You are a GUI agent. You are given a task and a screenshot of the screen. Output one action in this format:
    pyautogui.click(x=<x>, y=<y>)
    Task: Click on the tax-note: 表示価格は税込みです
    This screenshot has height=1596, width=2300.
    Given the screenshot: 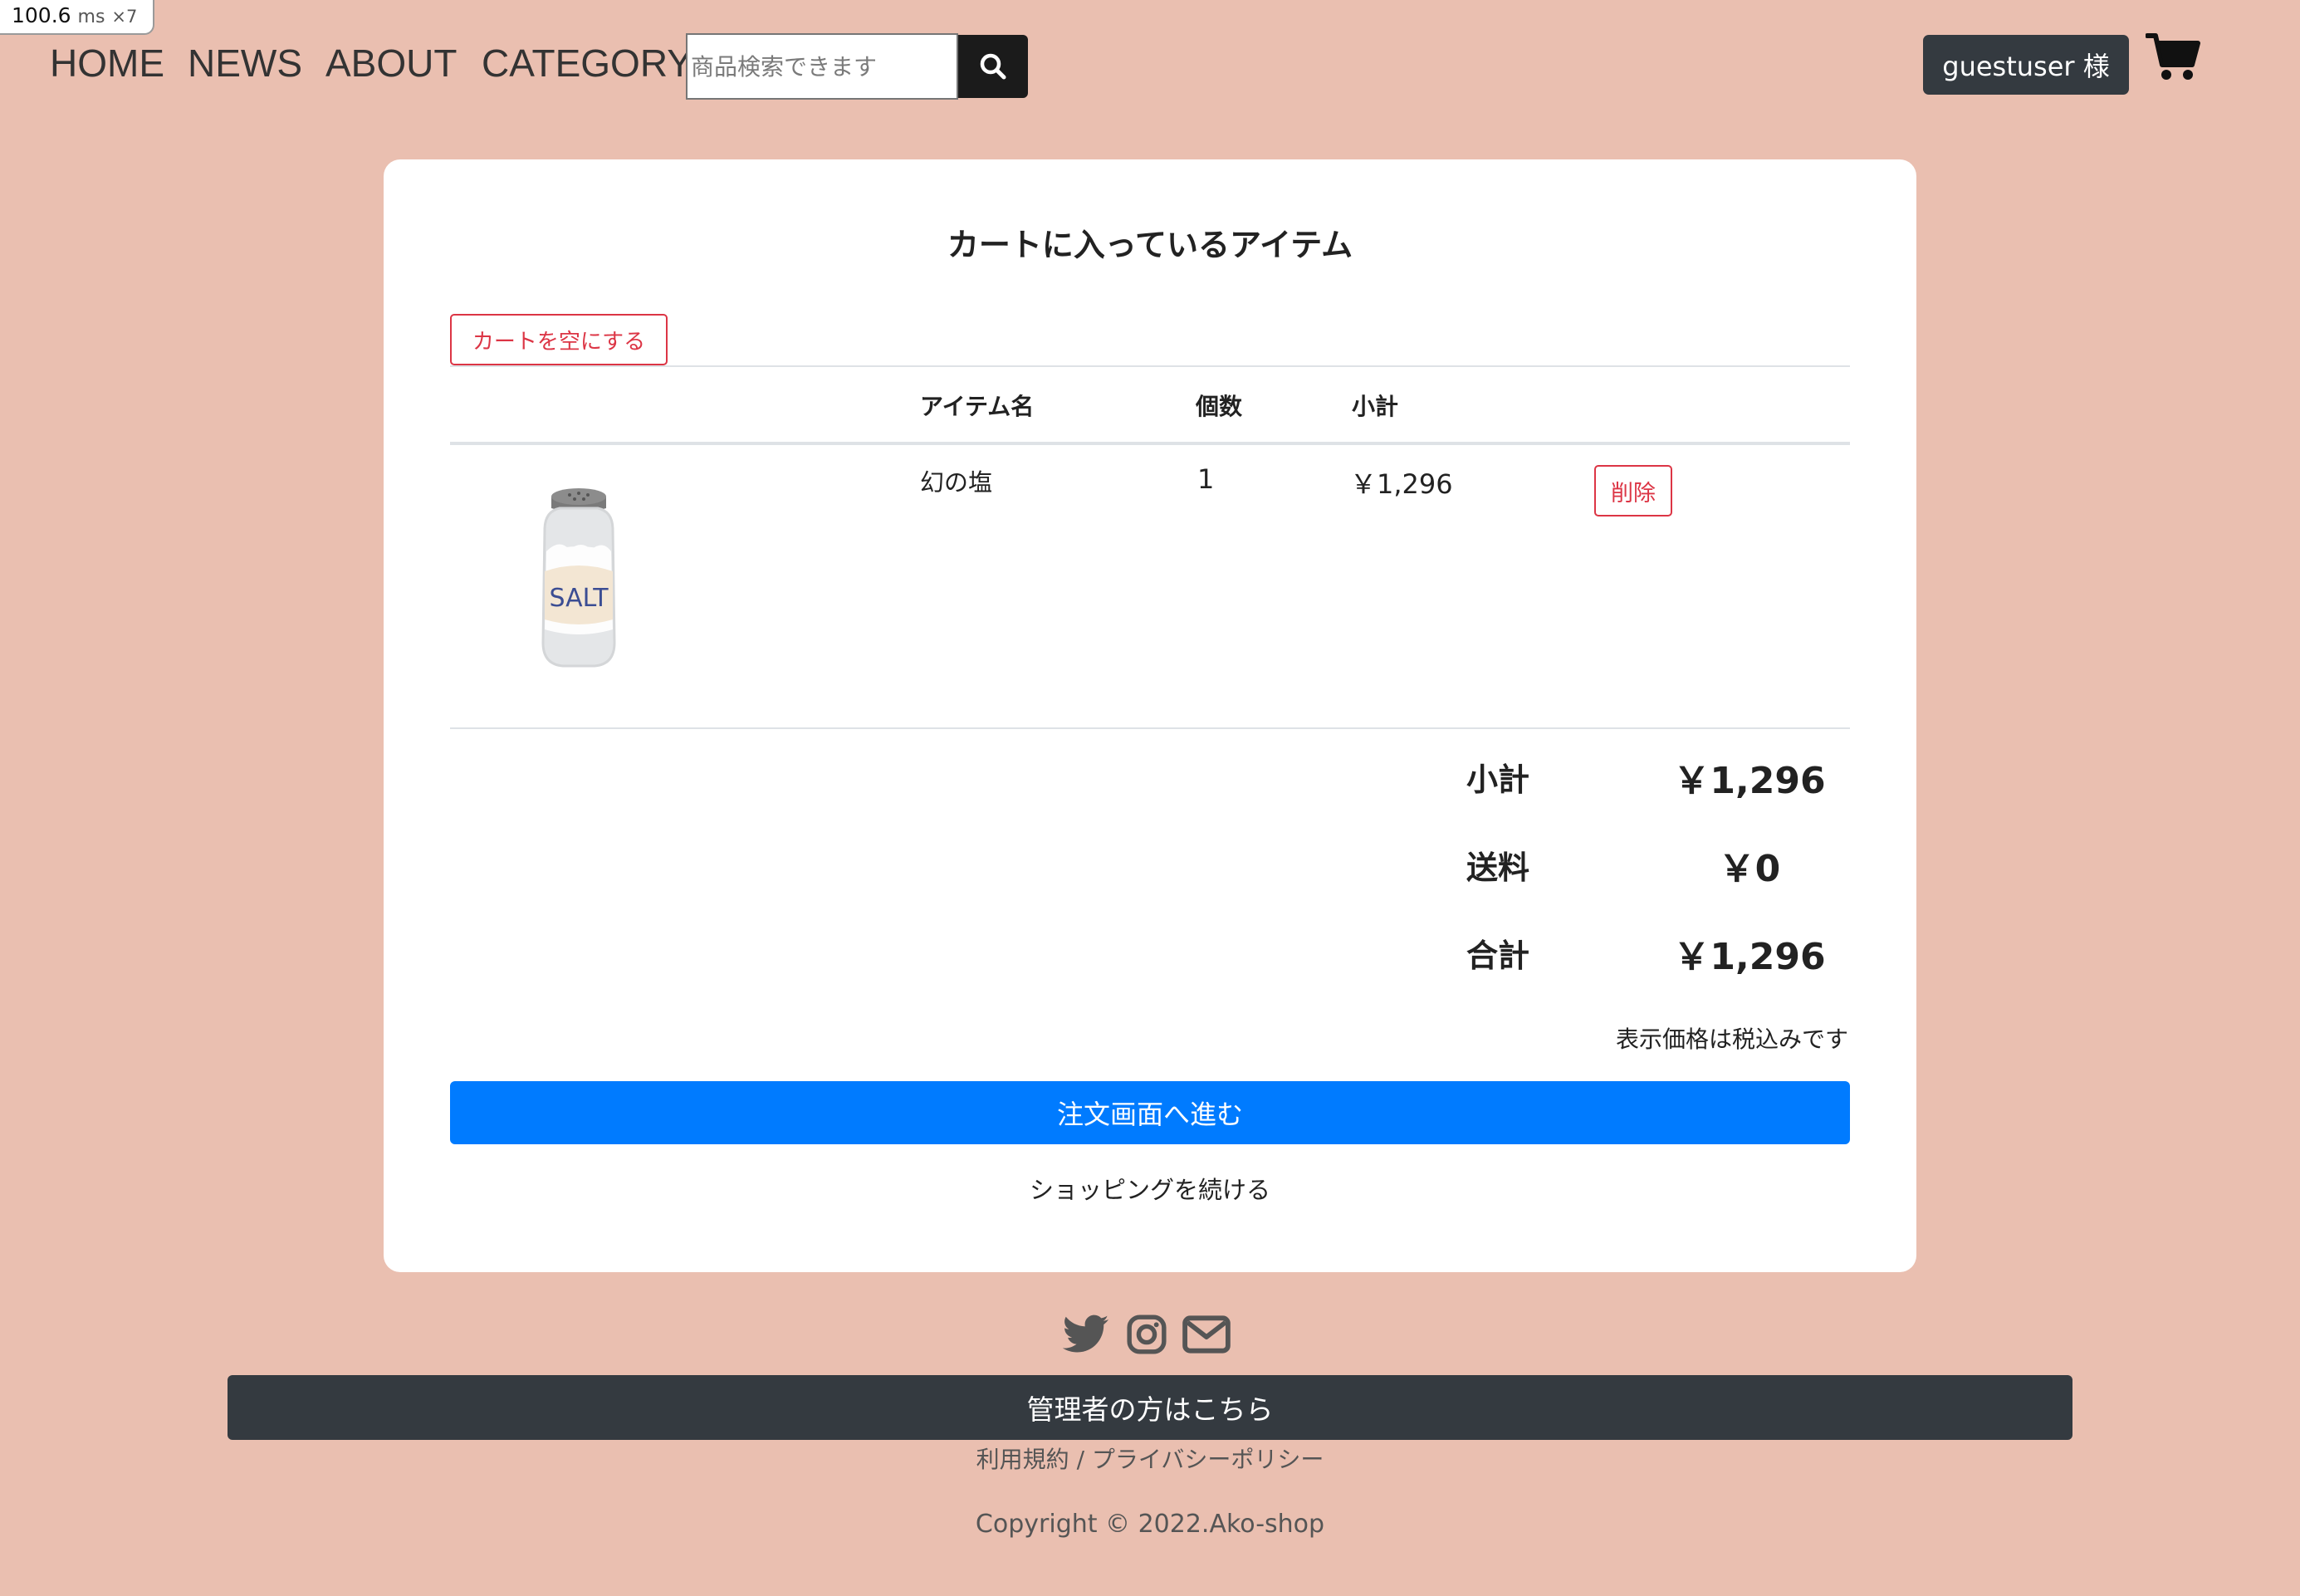 What is the action you would take?
    pyautogui.click(x=1731, y=1039)
    